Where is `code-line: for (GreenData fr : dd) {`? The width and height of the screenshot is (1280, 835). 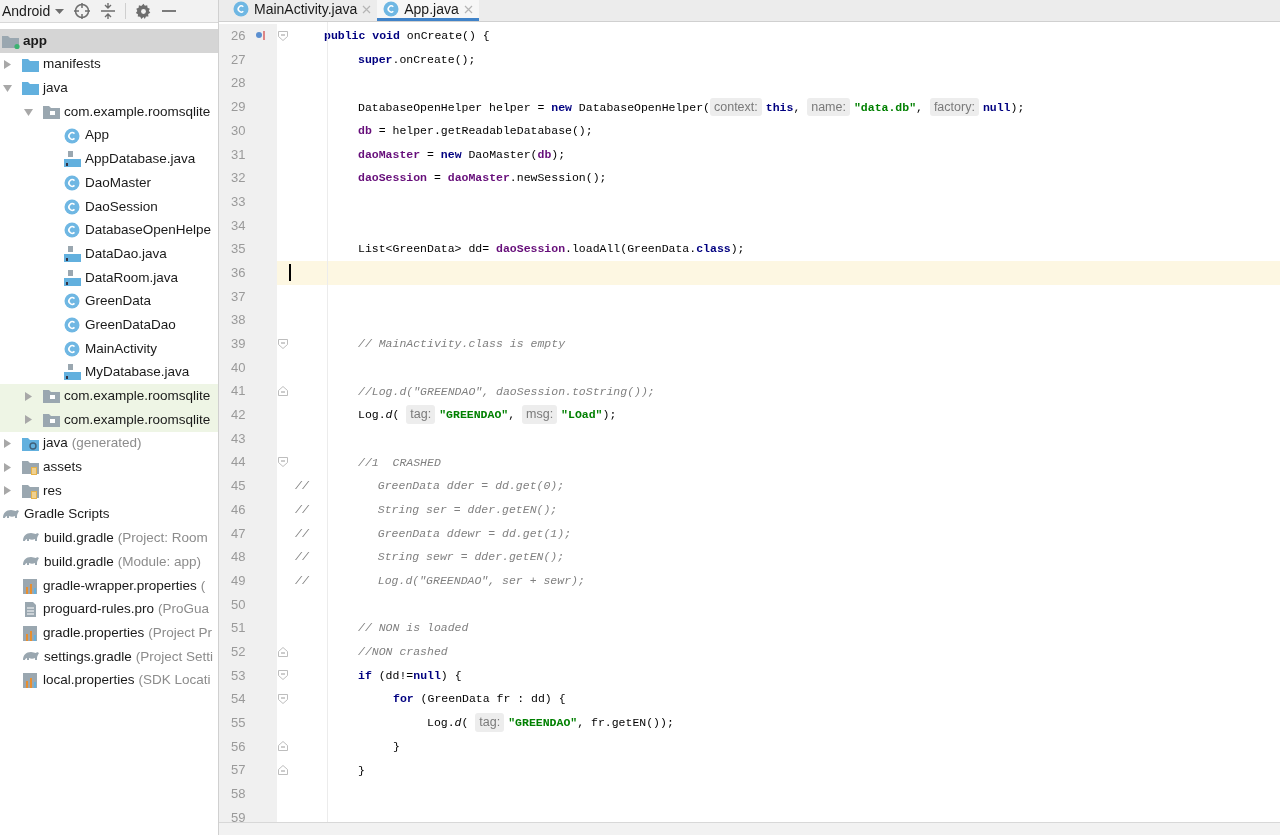 code-line: for (GreenData fr : dd) { is located at coordinates (479, 699).